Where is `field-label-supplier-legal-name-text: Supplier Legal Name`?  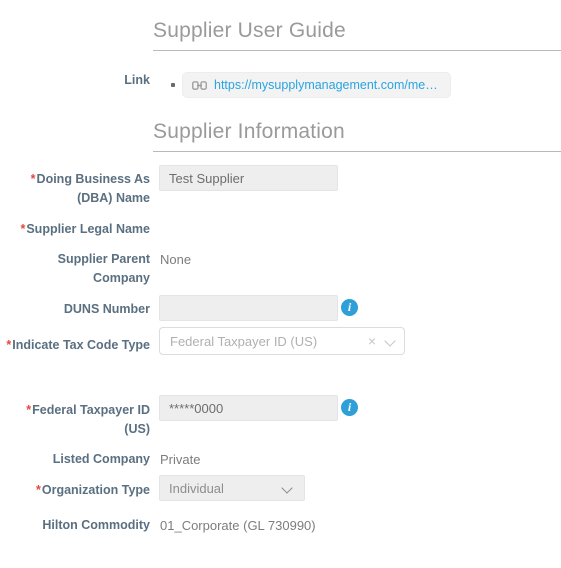 field-label-supplier-legal-name-text: Supplier Legal Name is located at coordinates (88, 229).